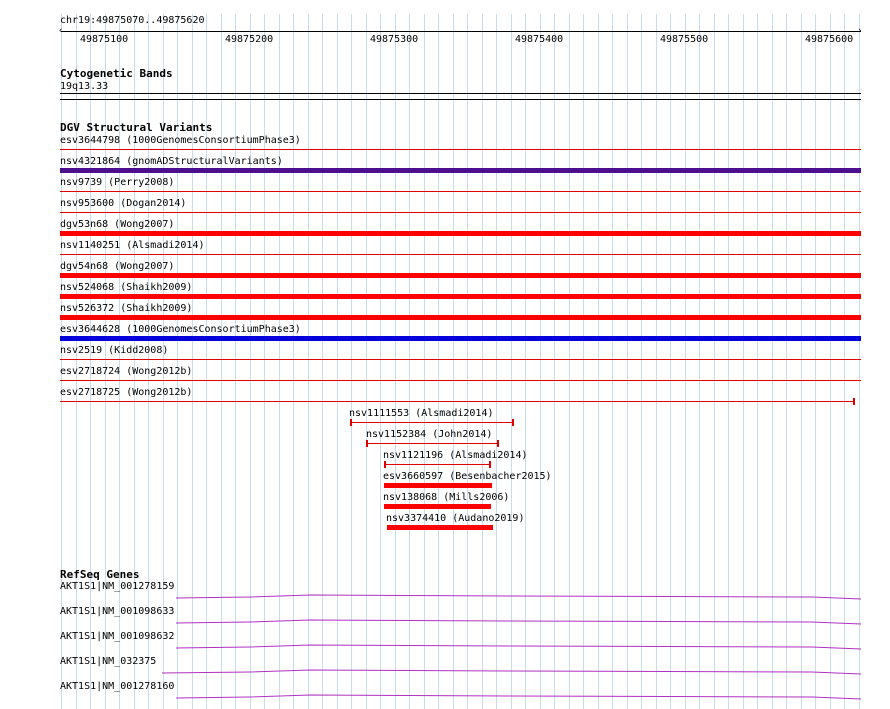 The height and width of the screenshot is (709, 890). What do you see at coordinates (455, 455) in the screenshot?
I see `variant-label: nsv1121196 (Alsmadi2014)` at bounding box center [455, 455].